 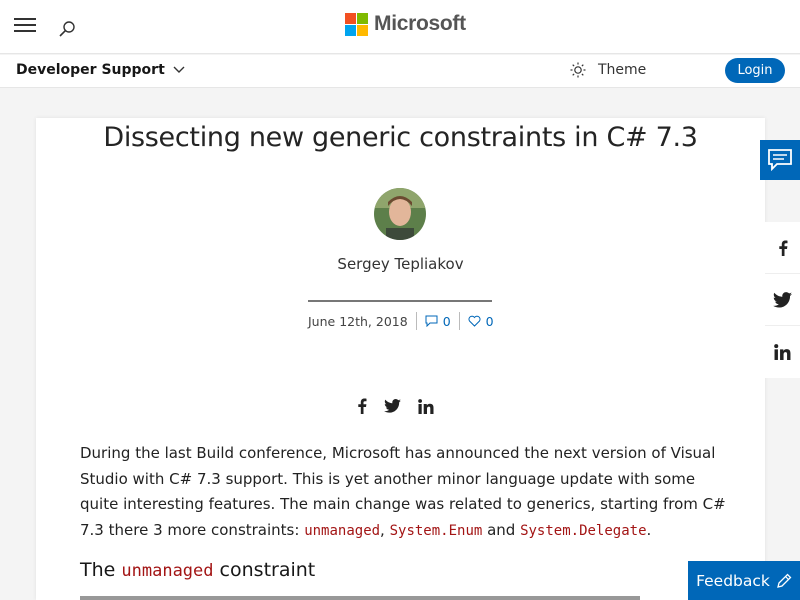 I want to click on share-row, so click(x=395, y=406).